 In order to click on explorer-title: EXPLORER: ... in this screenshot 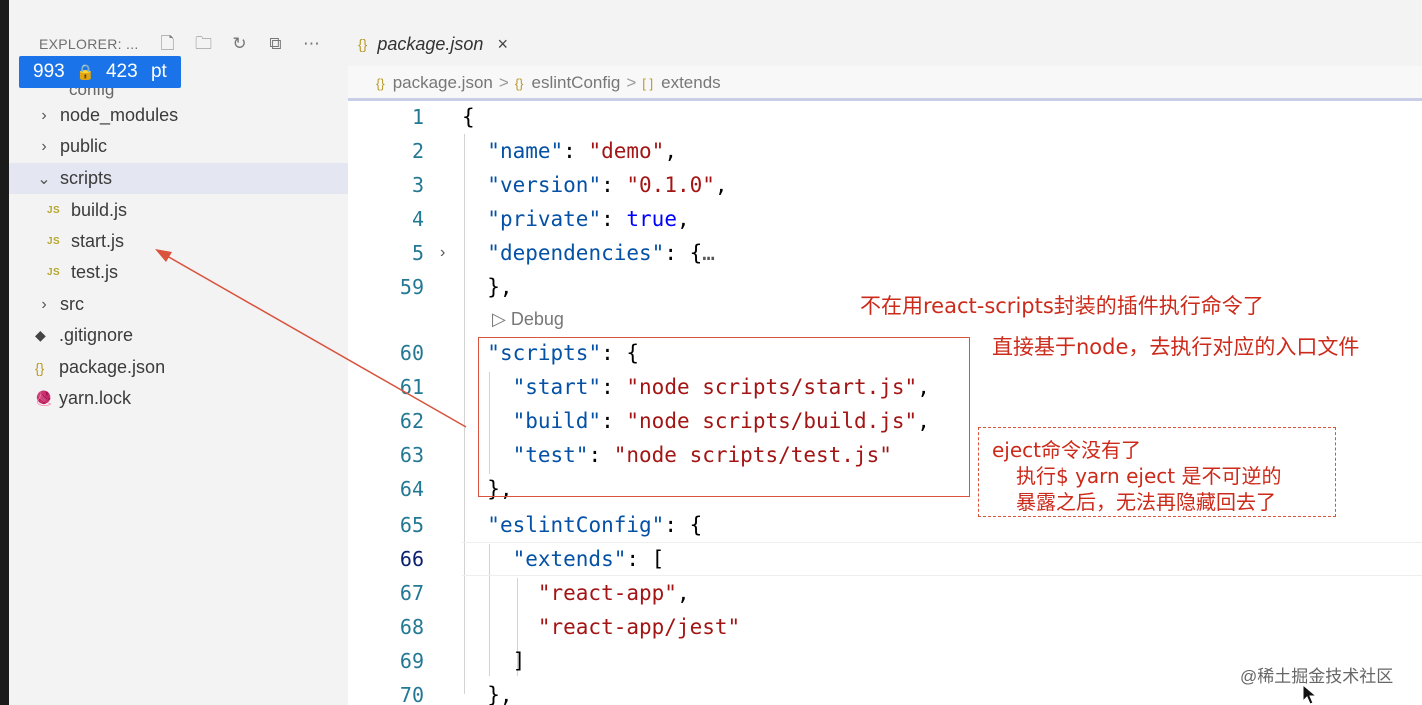, I will do `click(89, 44)`.